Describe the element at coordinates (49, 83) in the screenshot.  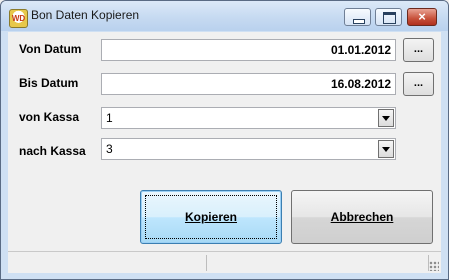
I see `bis-datum-label: Bis Datum` at that location.